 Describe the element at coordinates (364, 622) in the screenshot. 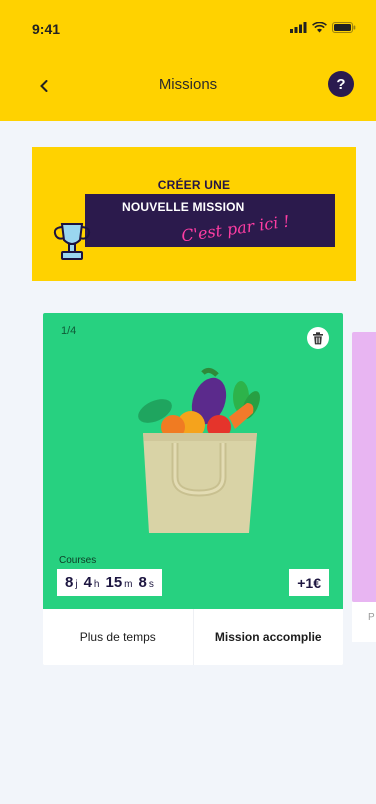

I see `next-card-footer: P` at that location.